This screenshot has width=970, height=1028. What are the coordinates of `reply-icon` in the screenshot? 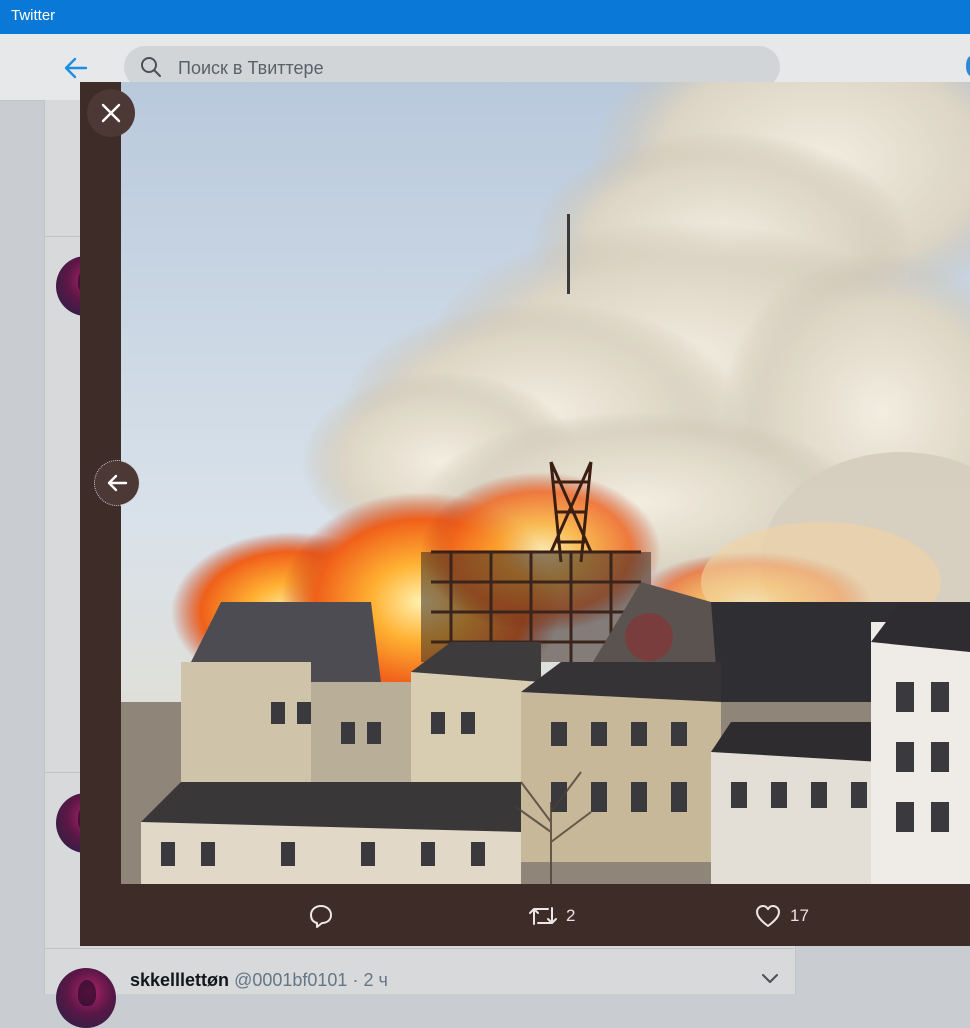 It's located at (321, 916).